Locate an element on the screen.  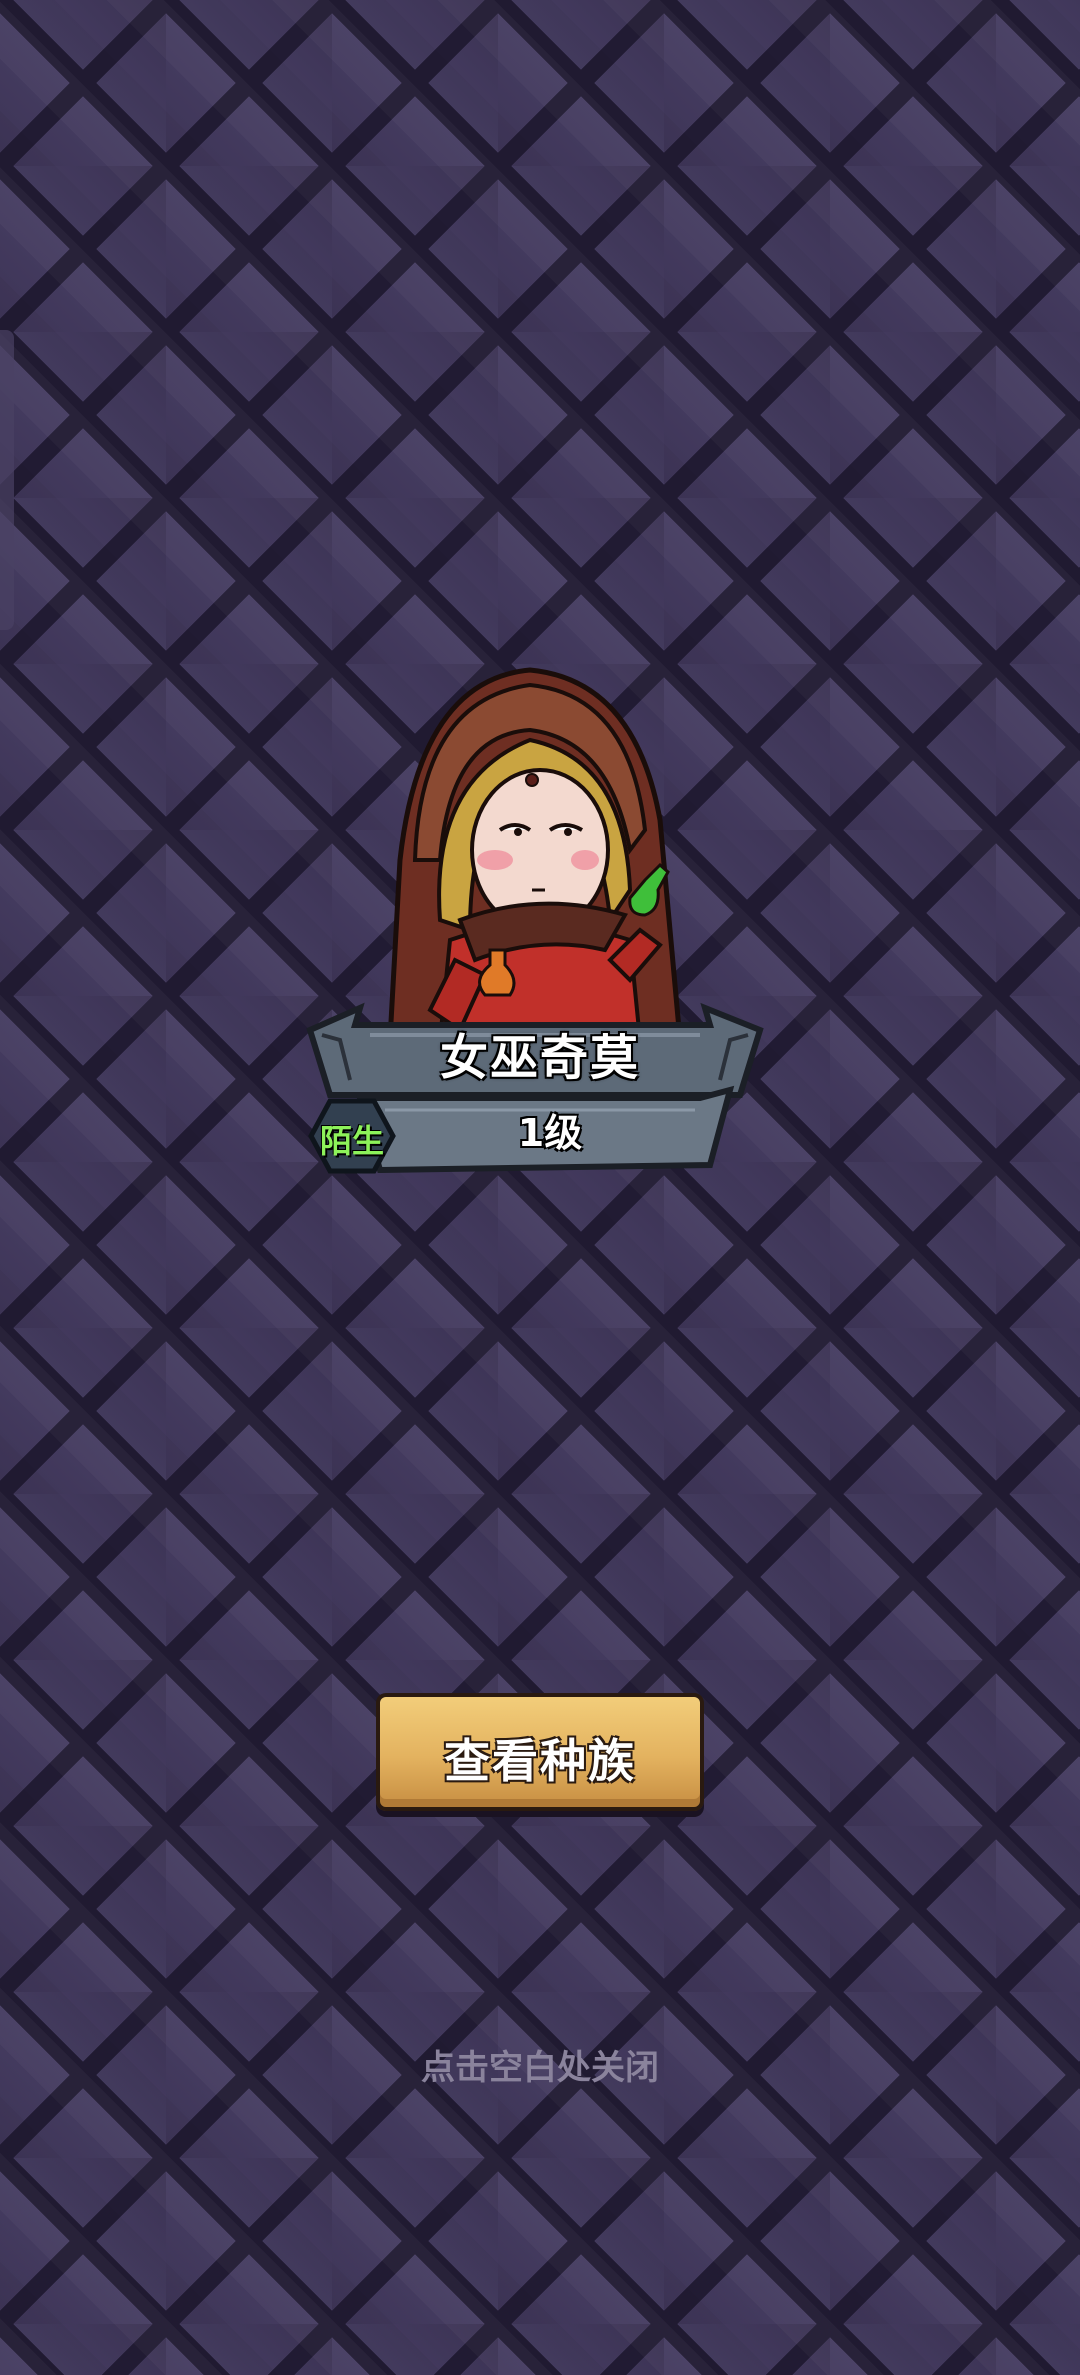
hero-portrait is located at coordinates (530, 851).